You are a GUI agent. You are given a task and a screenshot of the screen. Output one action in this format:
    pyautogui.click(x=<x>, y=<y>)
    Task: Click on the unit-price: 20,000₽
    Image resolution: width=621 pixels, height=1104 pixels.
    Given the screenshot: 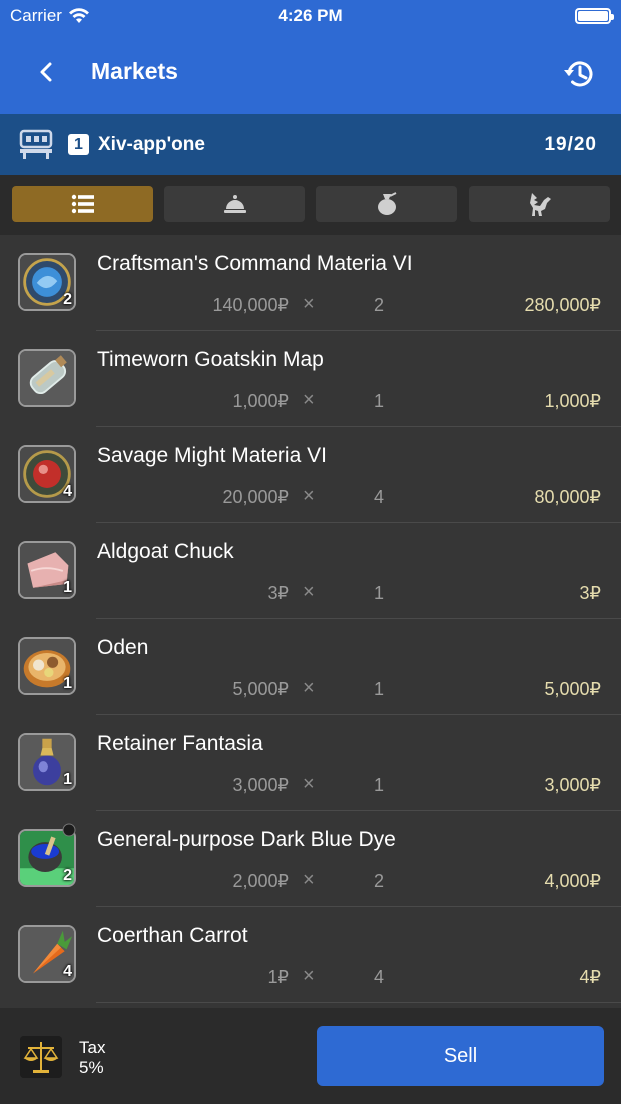 What is the action you would take?
    pyautogui.click(x=255, y=497)
    